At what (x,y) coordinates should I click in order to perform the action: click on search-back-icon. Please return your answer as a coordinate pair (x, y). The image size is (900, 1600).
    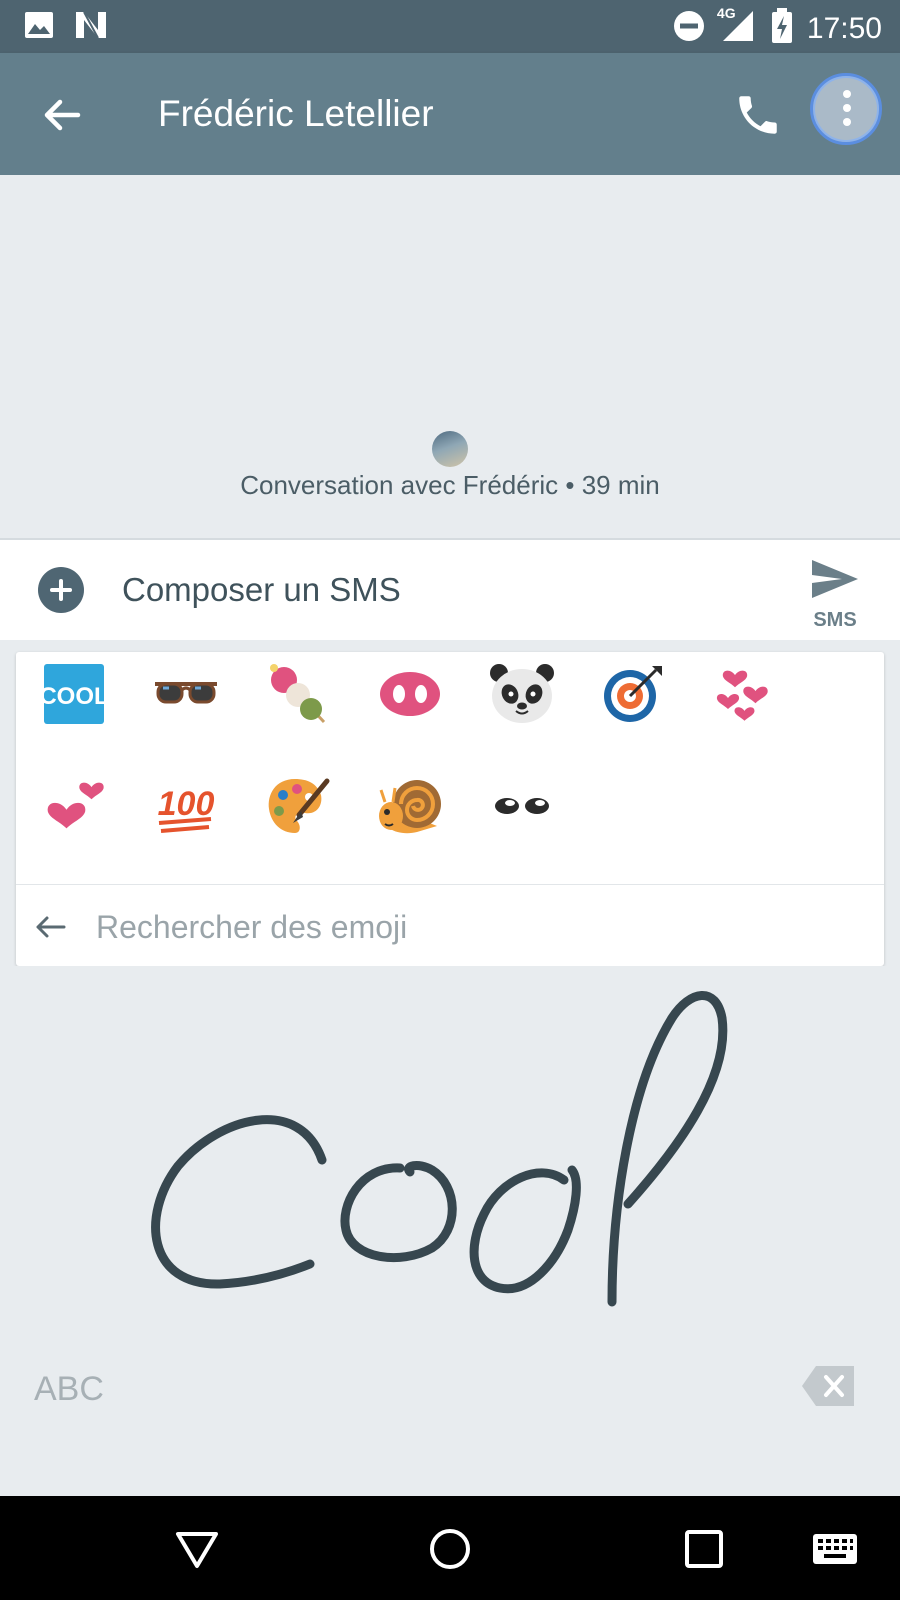
    Looking at the image, I should click on (50, 927).